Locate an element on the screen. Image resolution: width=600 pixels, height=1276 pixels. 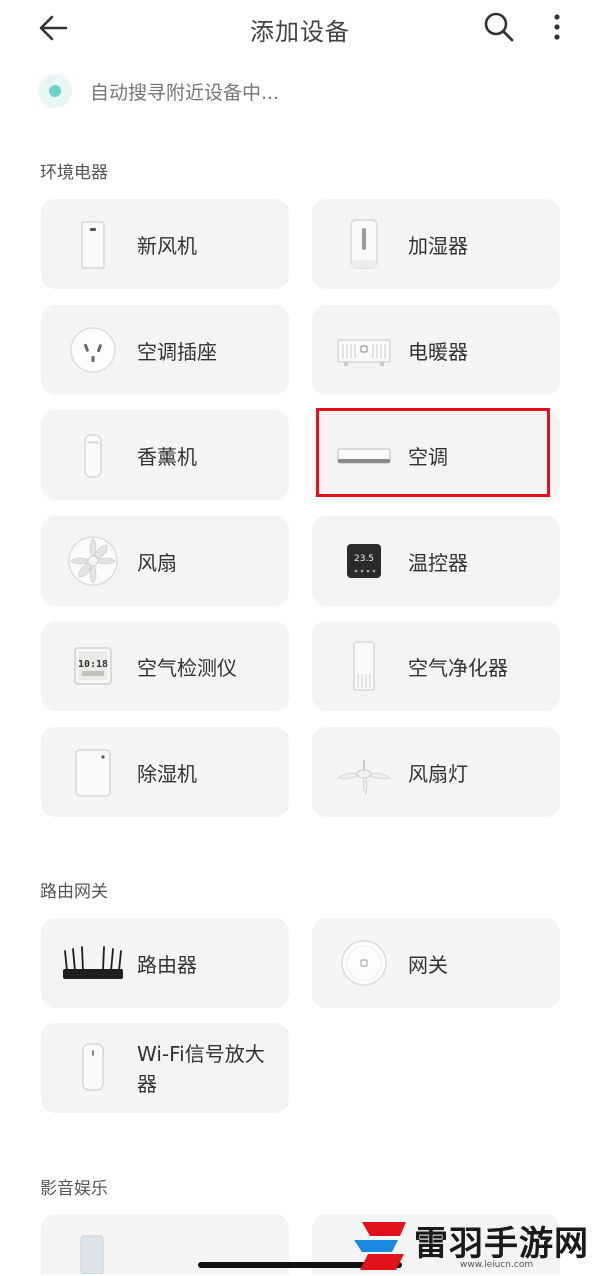
device-label: Wi-Fi信号放大器 is located at coordinates (201, 1069).